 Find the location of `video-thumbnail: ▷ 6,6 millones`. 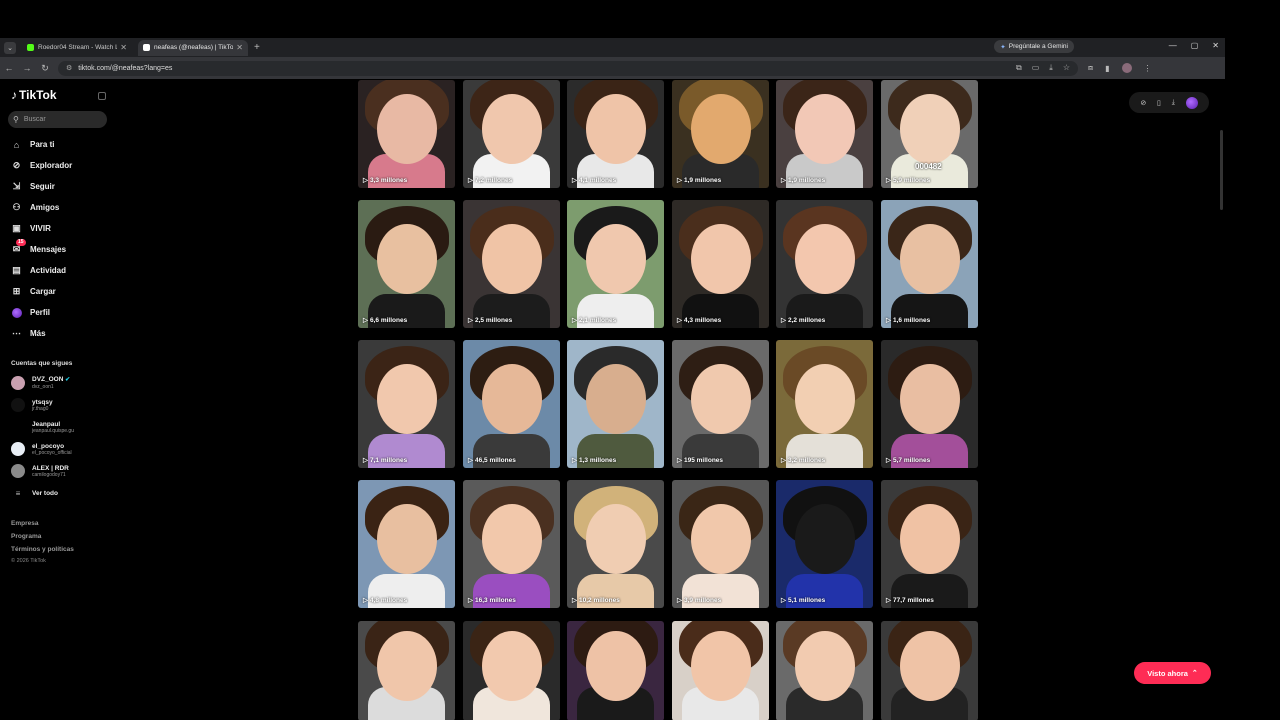

video-thumbnail: ▷ 6,6 millones is located at coordinates (406, 264).